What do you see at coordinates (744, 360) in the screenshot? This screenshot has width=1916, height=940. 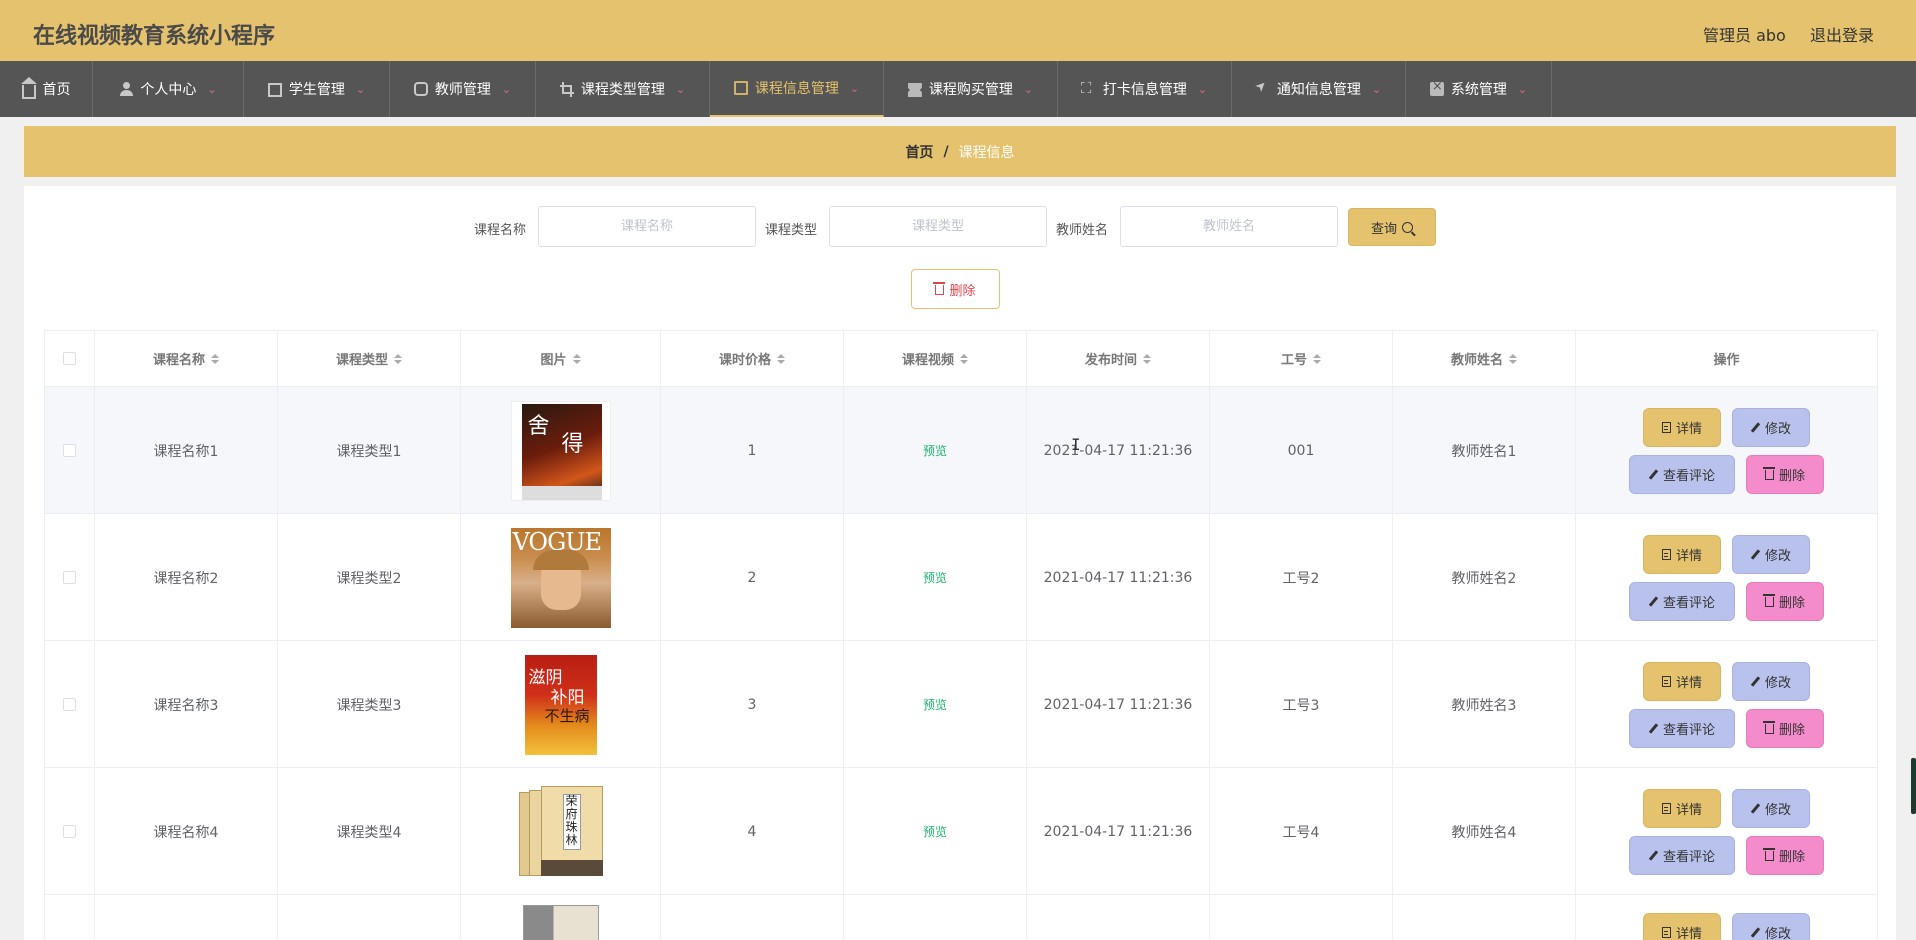 I see `header-label: 课时价格` at bounding box center [744, 360].